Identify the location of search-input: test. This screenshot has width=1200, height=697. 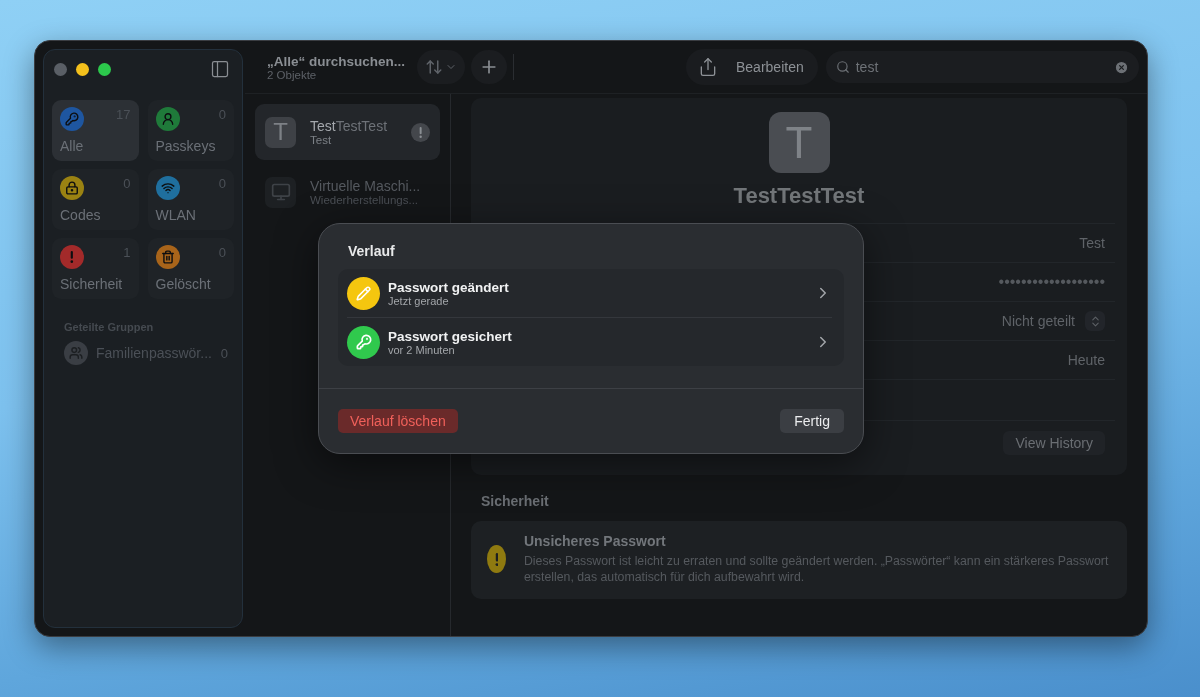
(981, 67).